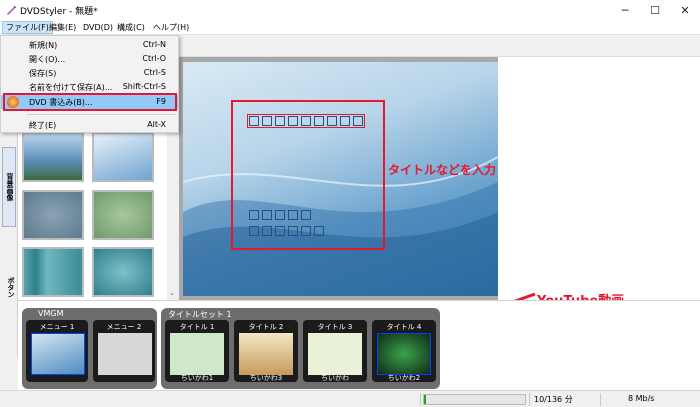 The width and height of the screenshot is (700, 407). I want to click on menu-item-new: 新規(N) Ctrl-N, so click(89, 45).